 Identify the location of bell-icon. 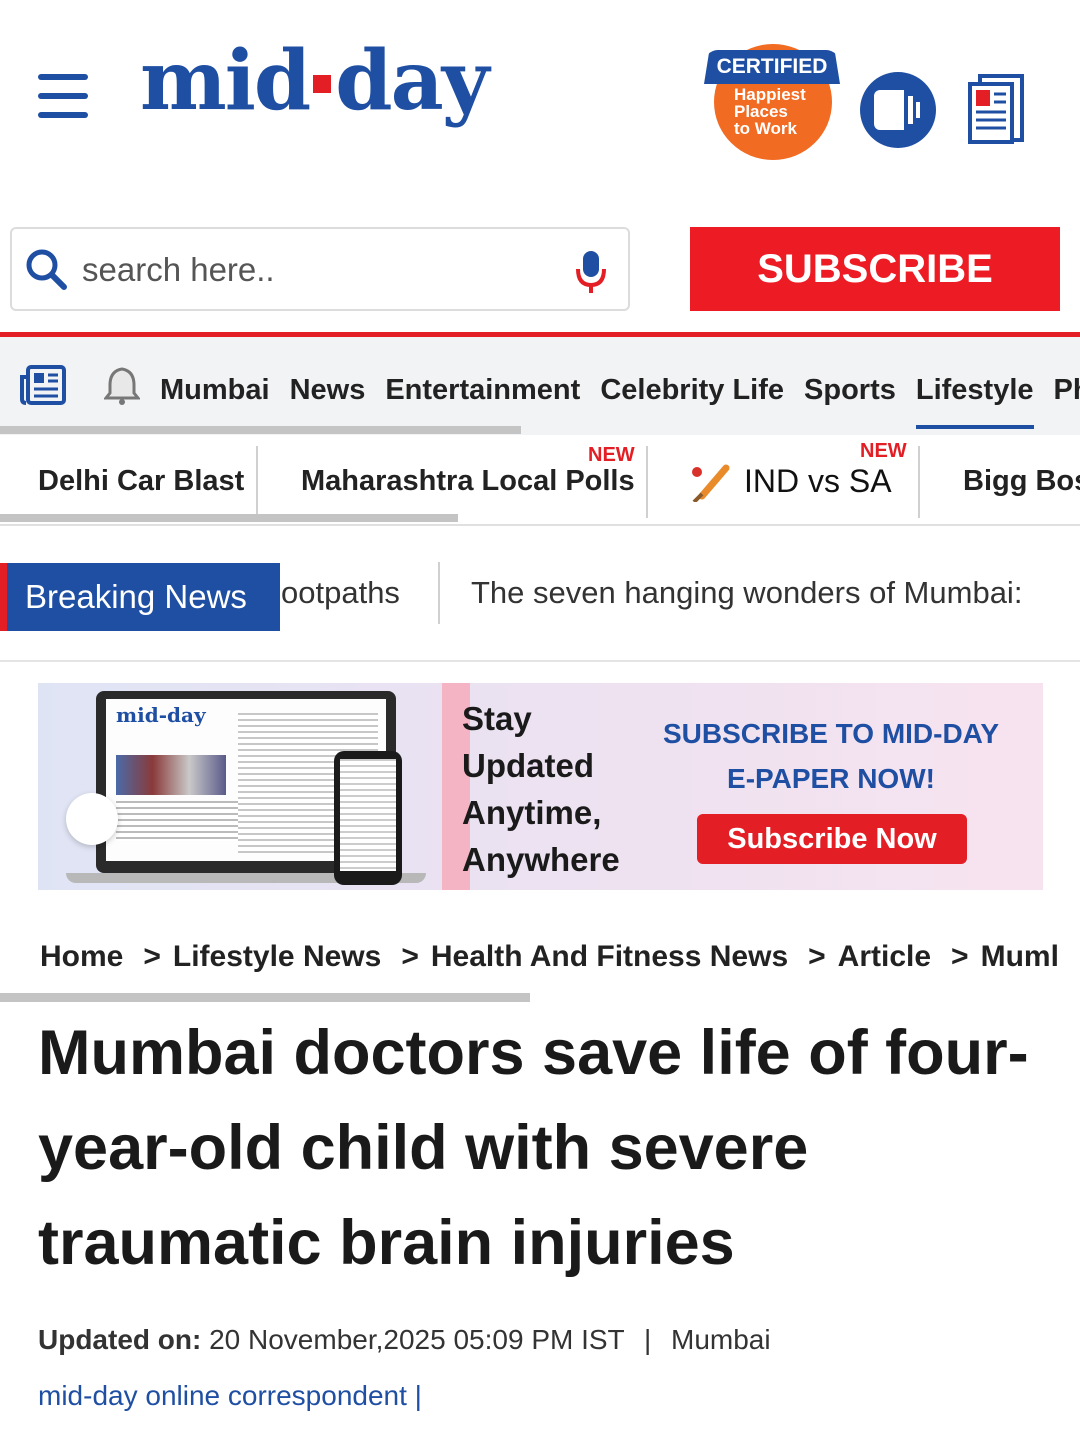
(122, 385).